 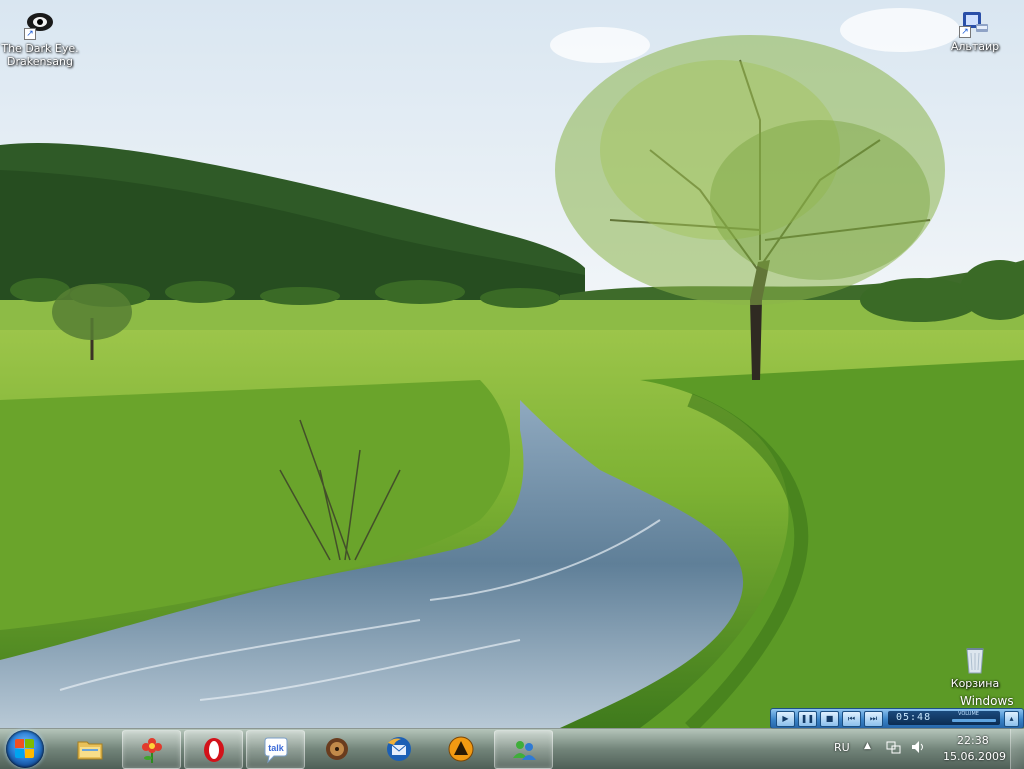 I want to click on taskbar-opera, so click(x=213, y=749).